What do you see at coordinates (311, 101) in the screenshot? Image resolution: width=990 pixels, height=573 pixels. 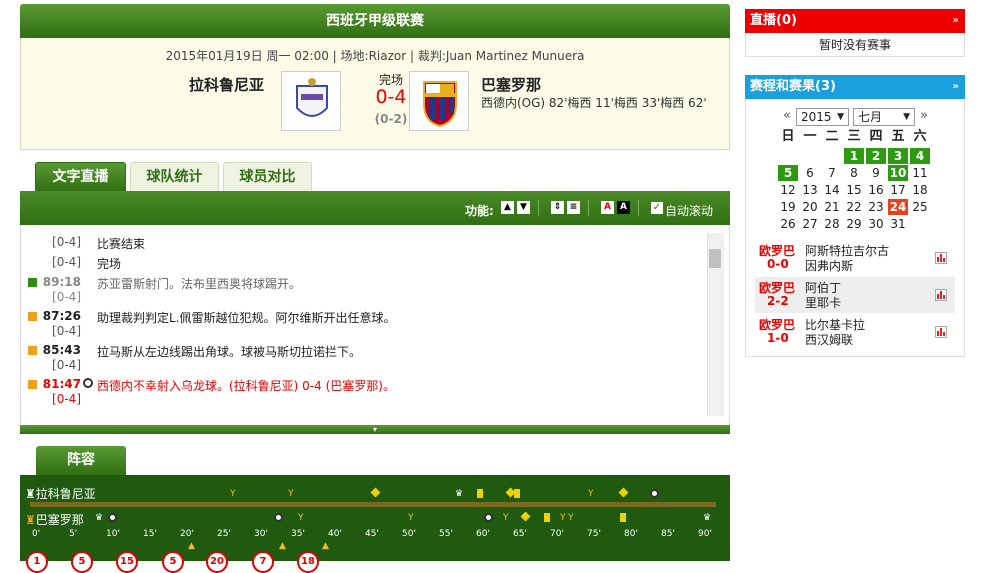 I see `home-team-crest` at bounding box center [311, 101].